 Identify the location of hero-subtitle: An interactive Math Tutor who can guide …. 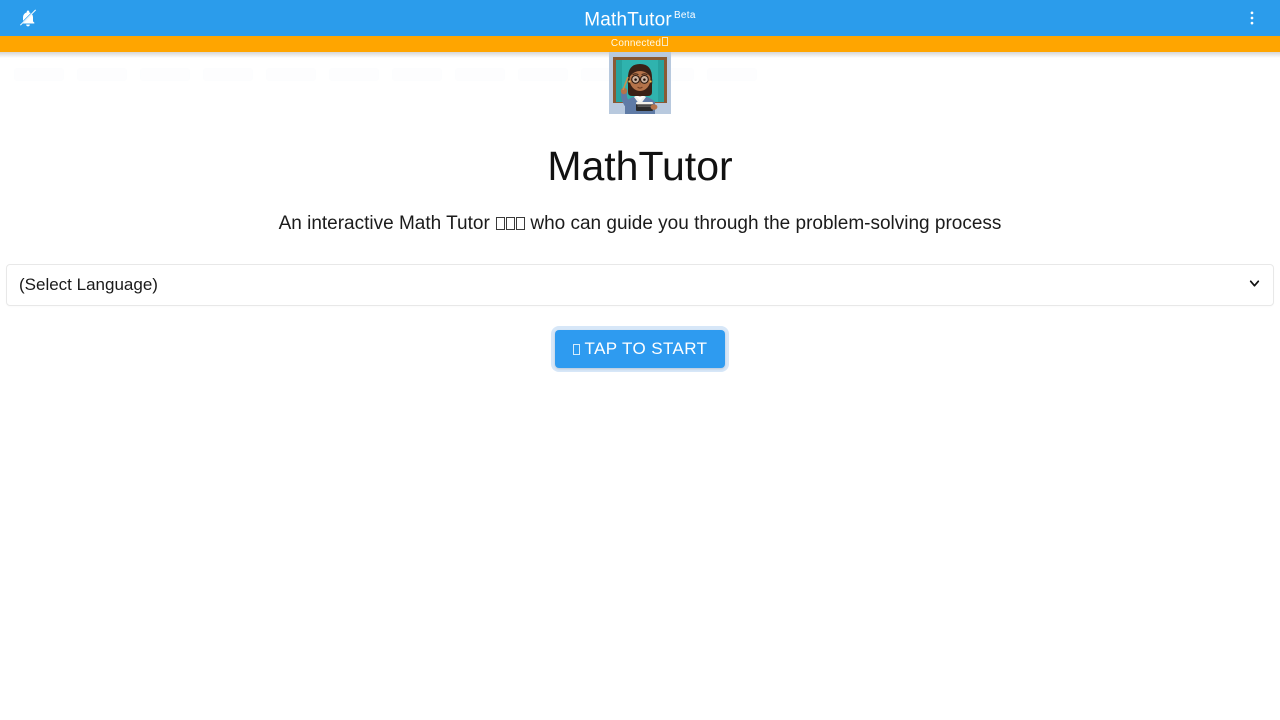
(640, 224).